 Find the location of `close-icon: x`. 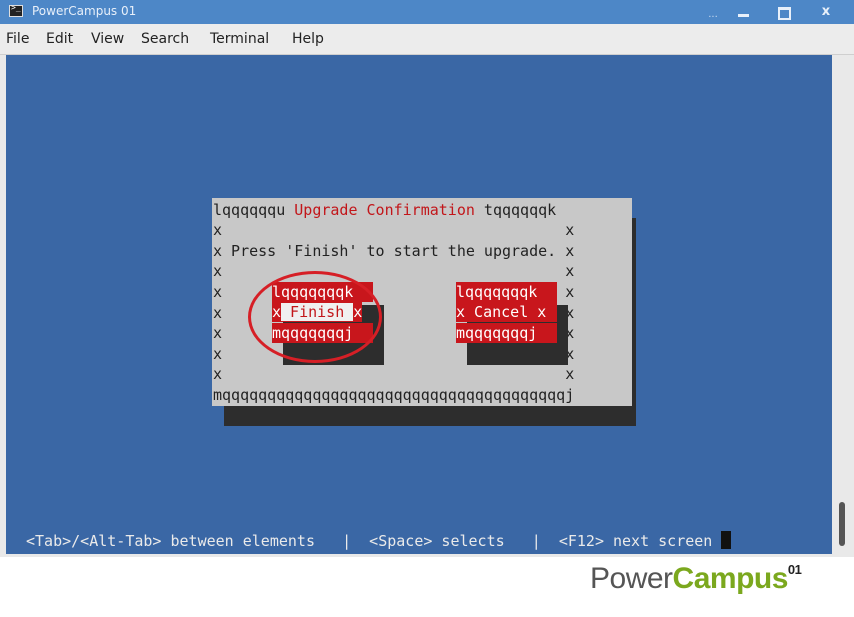

close-icon: x is located at coordinates (826, 12).